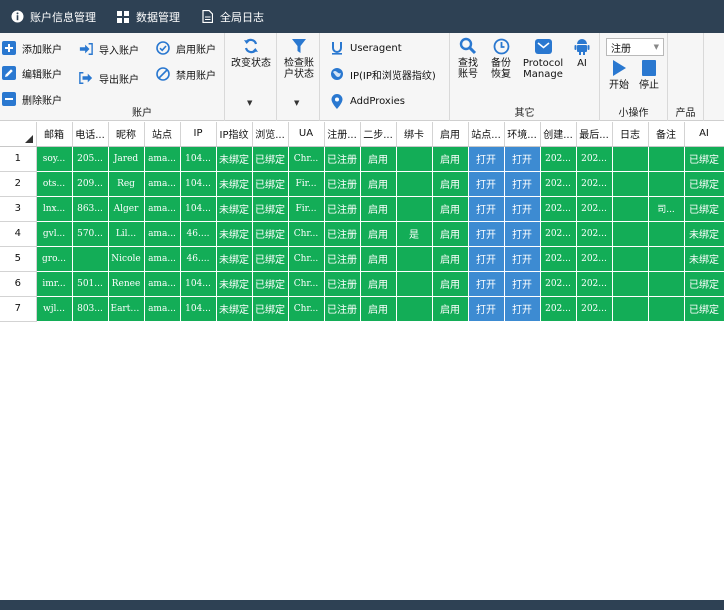 The height and width of the screenshot is (610, 724). I want to click on row-number: 7, so click(18, 309).